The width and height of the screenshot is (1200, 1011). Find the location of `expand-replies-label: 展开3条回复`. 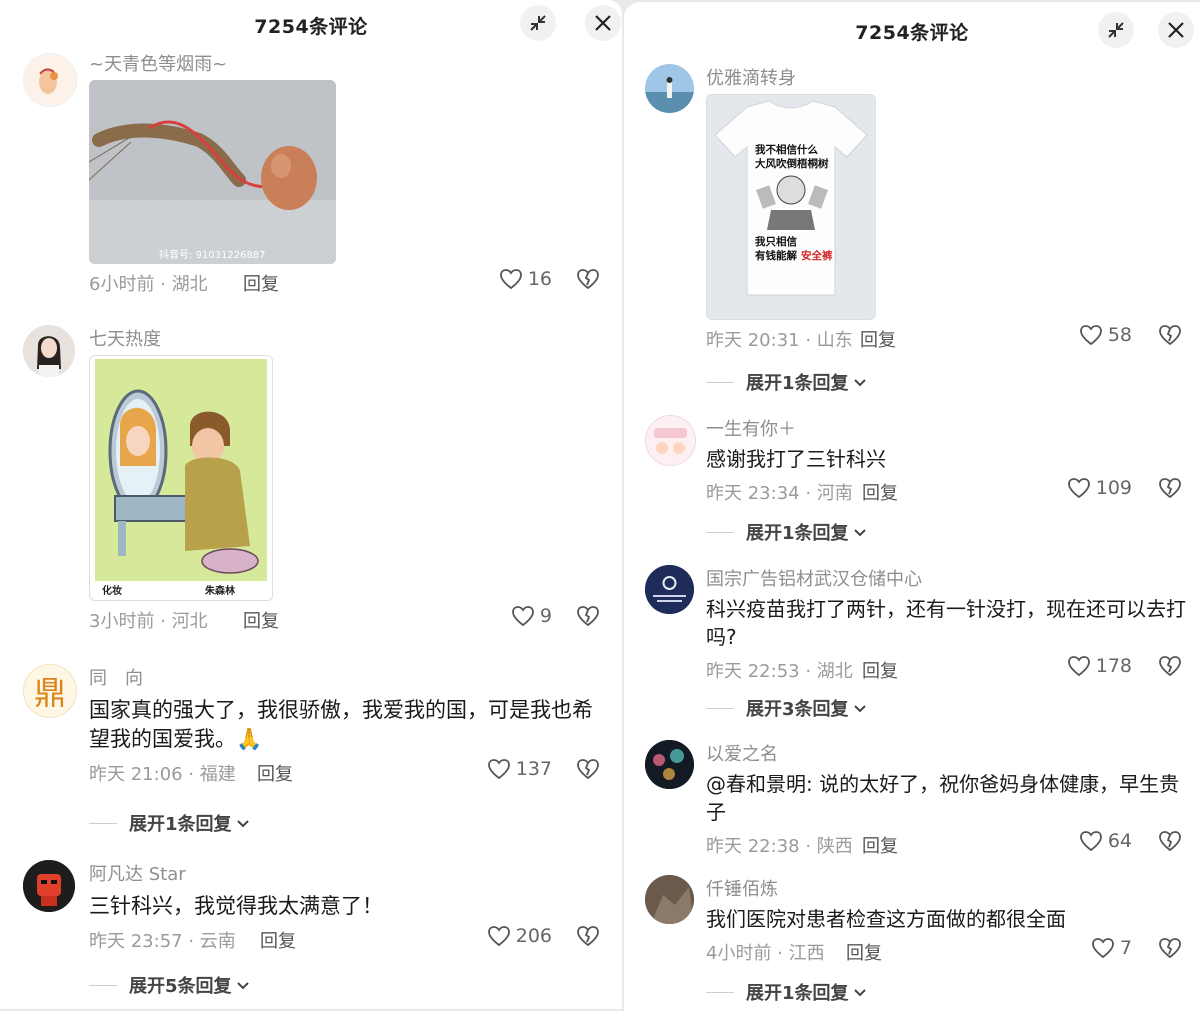

expand-replies-label: 展开3条回复 is located at coordinates (797, 709).